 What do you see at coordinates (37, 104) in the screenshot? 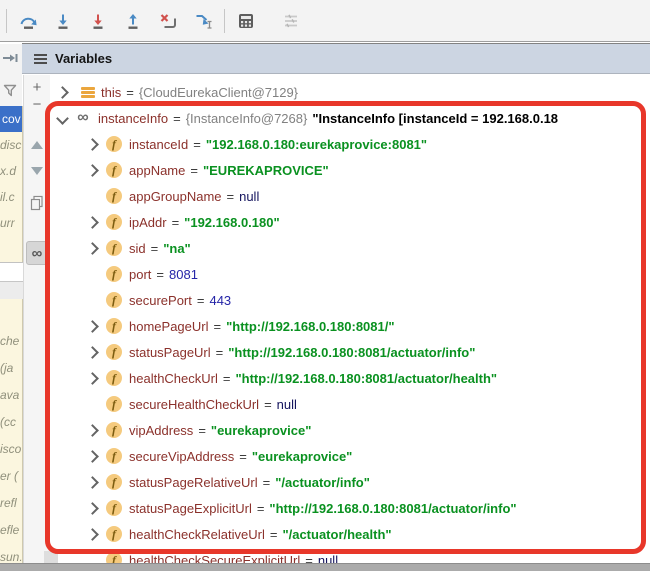
I see `remove-watch-button: −` at bounding box center [37, 104].